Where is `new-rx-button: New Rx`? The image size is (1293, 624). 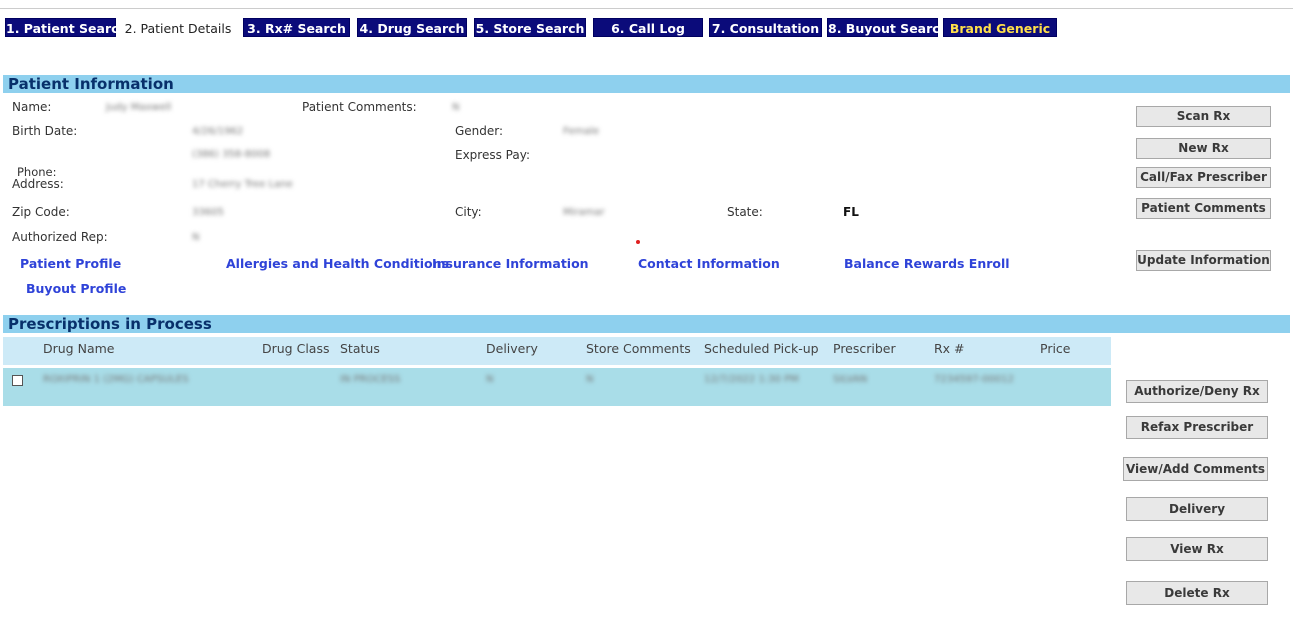 new-rx-button: New Rx is located at coordinates (1203, 148).